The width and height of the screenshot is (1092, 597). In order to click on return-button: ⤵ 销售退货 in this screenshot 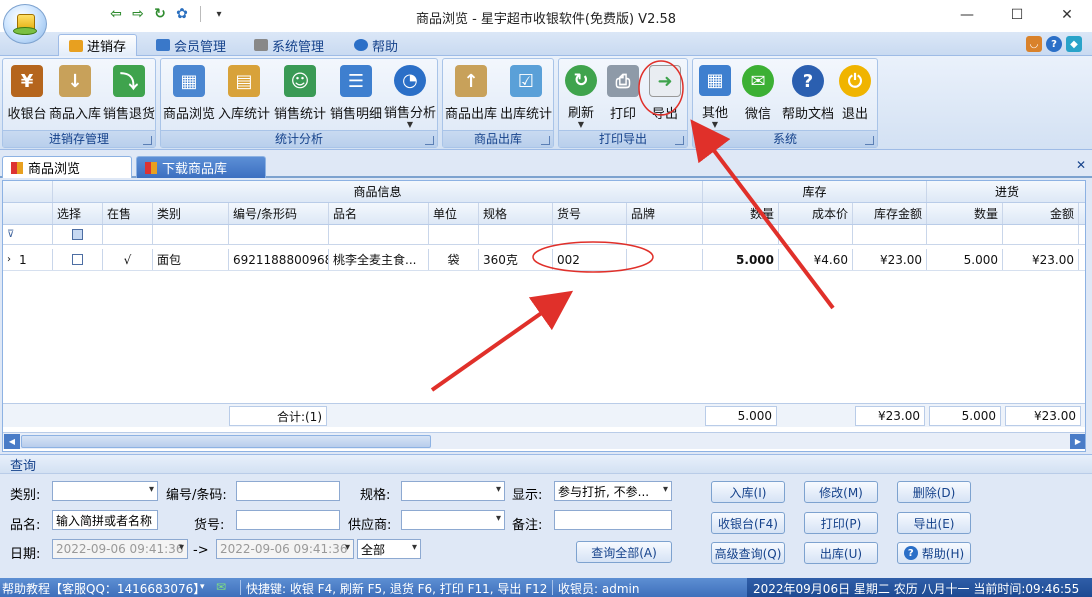, I will do `click(129, 95)`.